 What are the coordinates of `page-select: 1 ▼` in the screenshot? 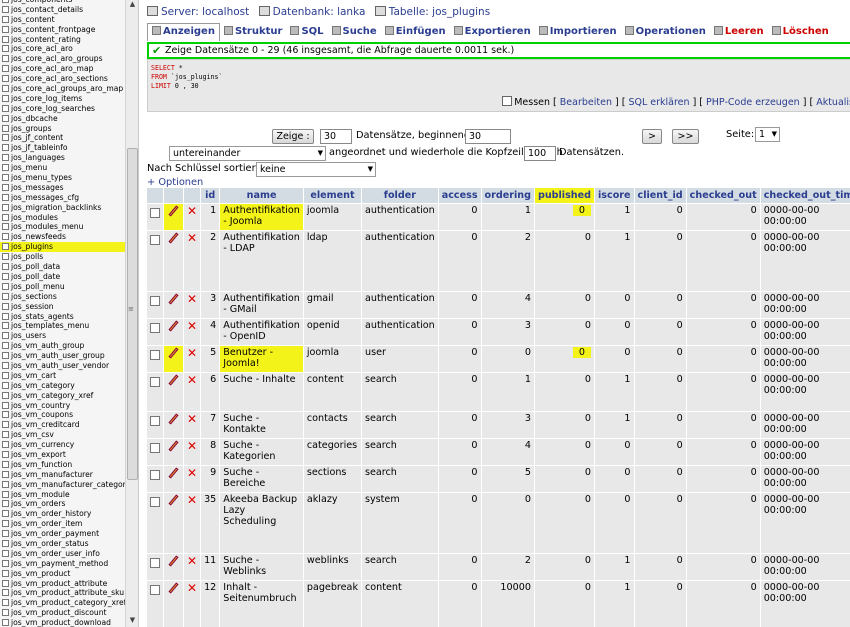 It's located at (767, 134).